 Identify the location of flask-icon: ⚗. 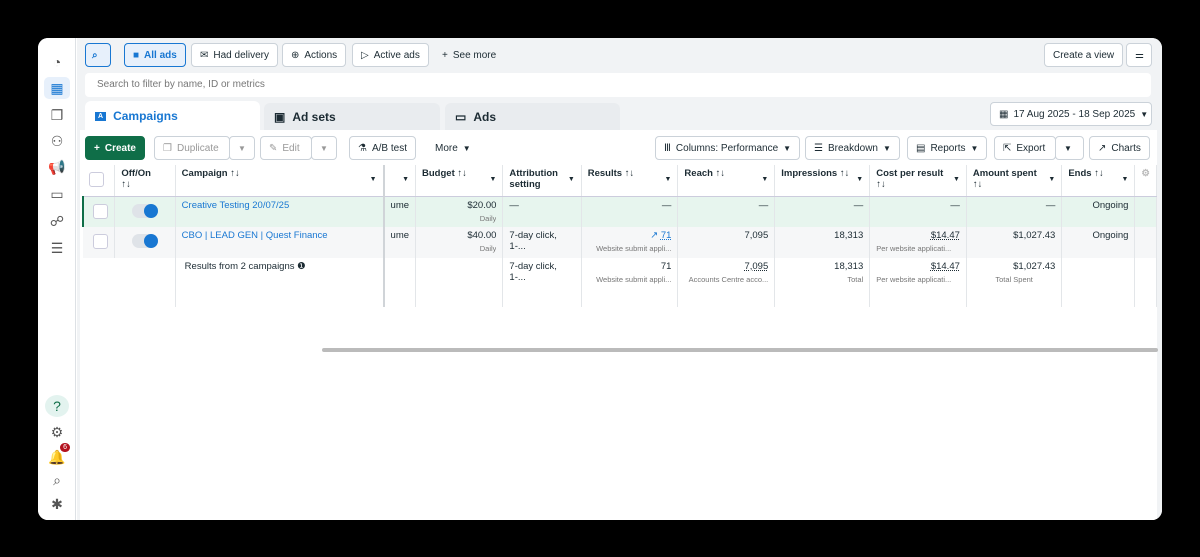
(362, 148).